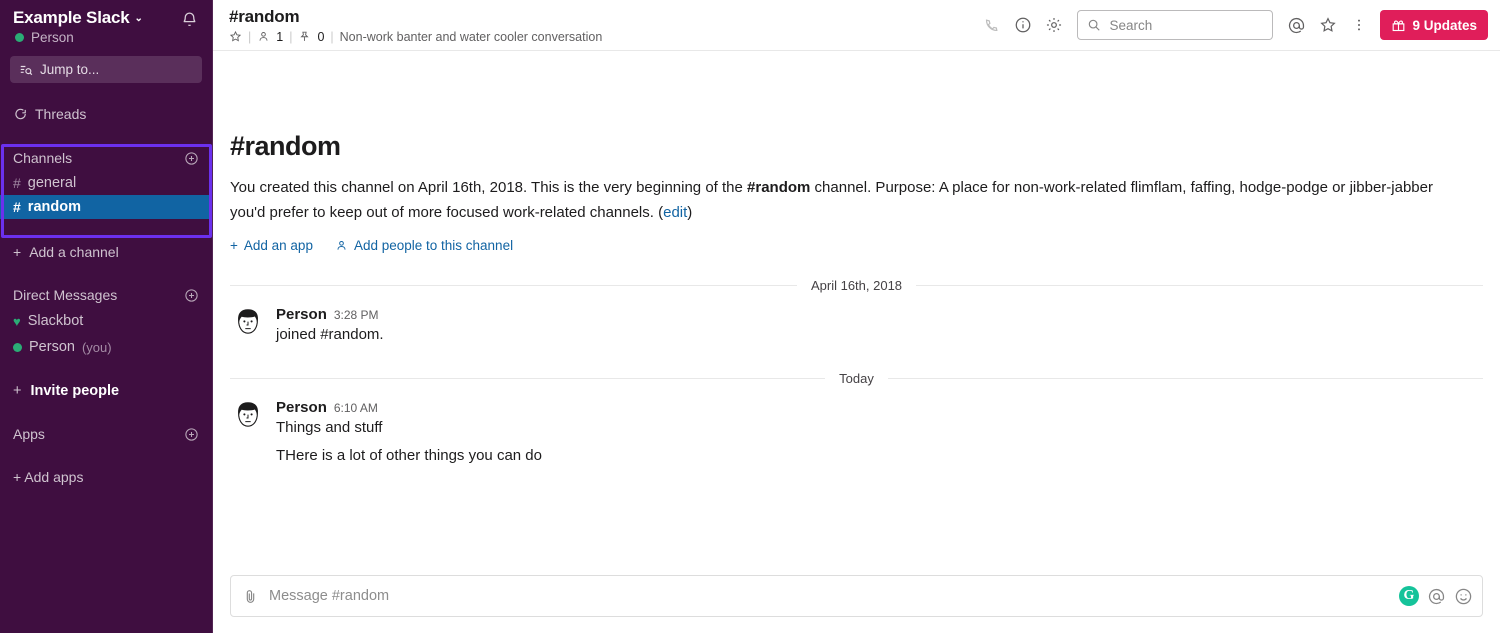 Image resolution: width=1500 pixels, height=633 pixels. What do you see at coordinates (191, 295) in the screenshot?
I see `add-dm-plus-icon` at bounding box center [191, 295].